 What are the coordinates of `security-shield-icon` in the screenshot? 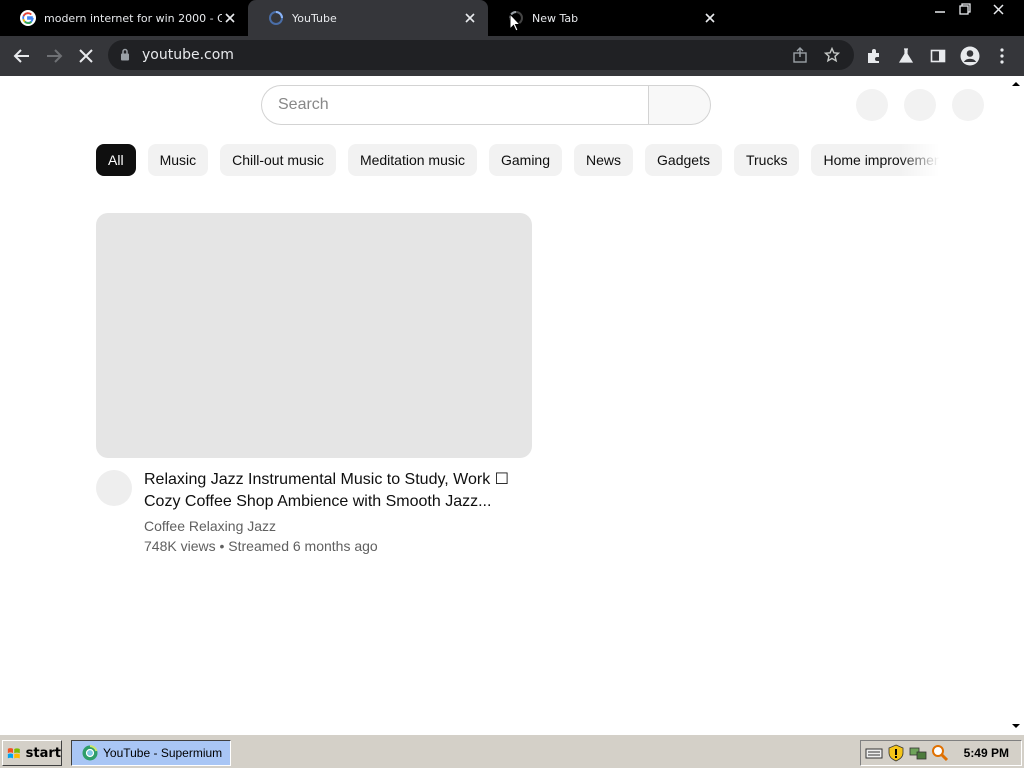 It's located at (896, 753).